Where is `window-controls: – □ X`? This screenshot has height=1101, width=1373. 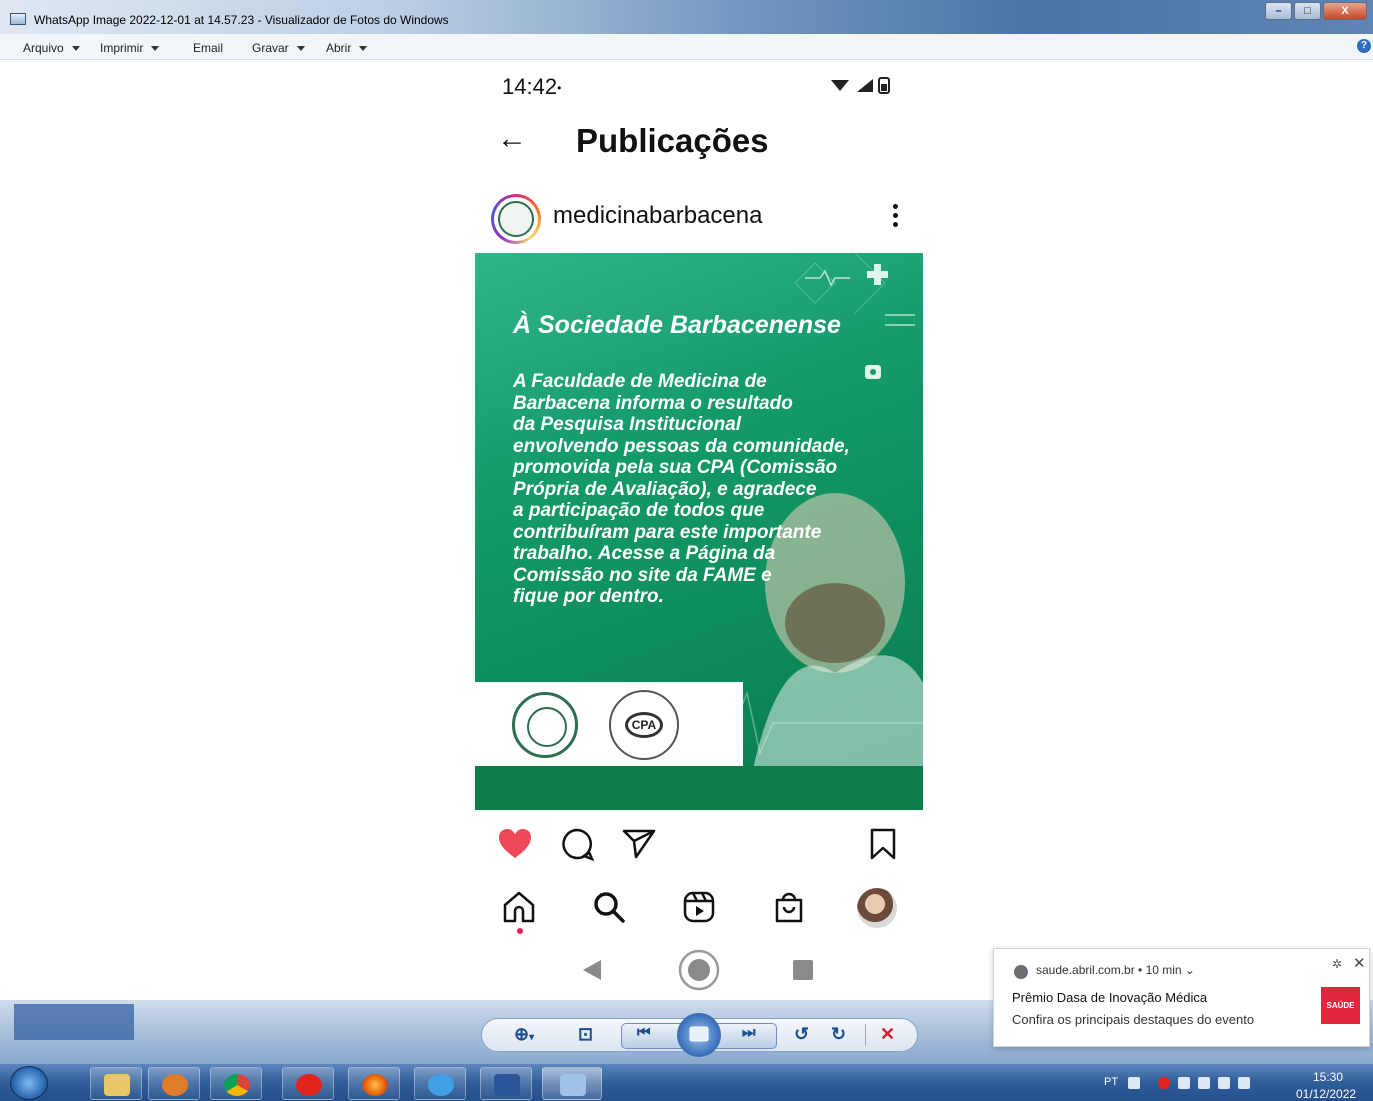
window-controls: – □ X is located at coordinates (1316, 11).